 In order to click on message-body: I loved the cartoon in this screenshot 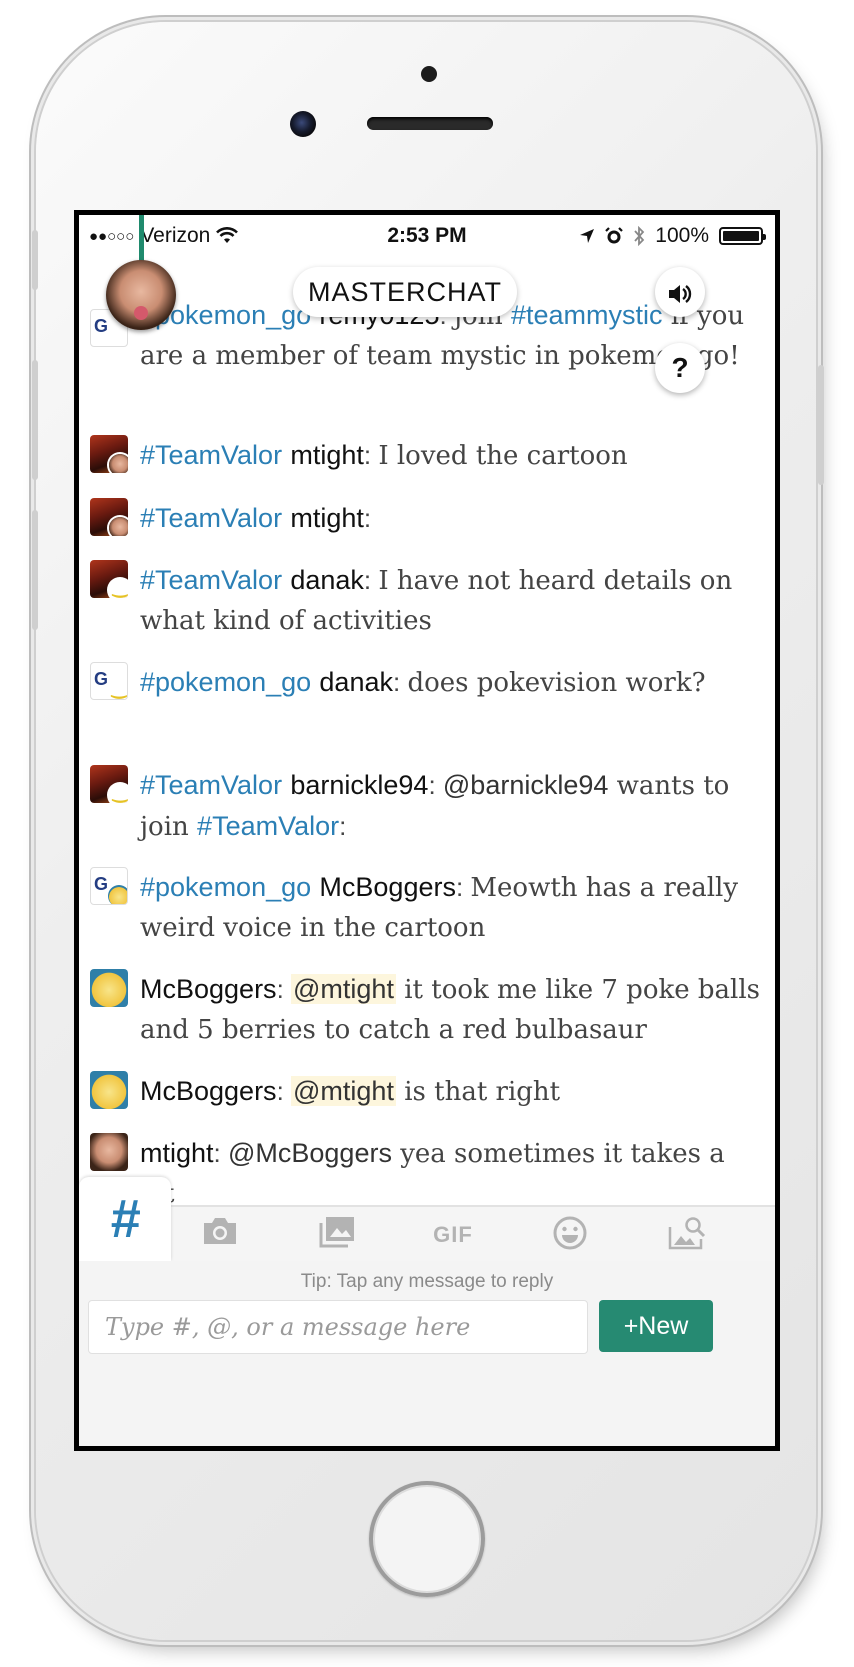, I will do `click(503, 456)`.